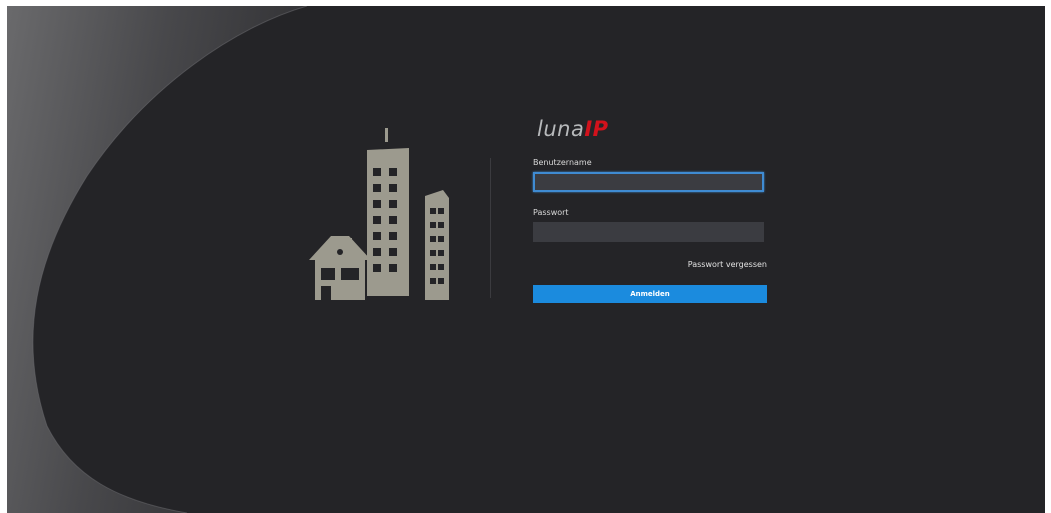 The width and height of the screenshot is (1051, 513). Describe the element at coordinates (562, 162) in the screenshot. I see `username-label: Benutzername` at that location.